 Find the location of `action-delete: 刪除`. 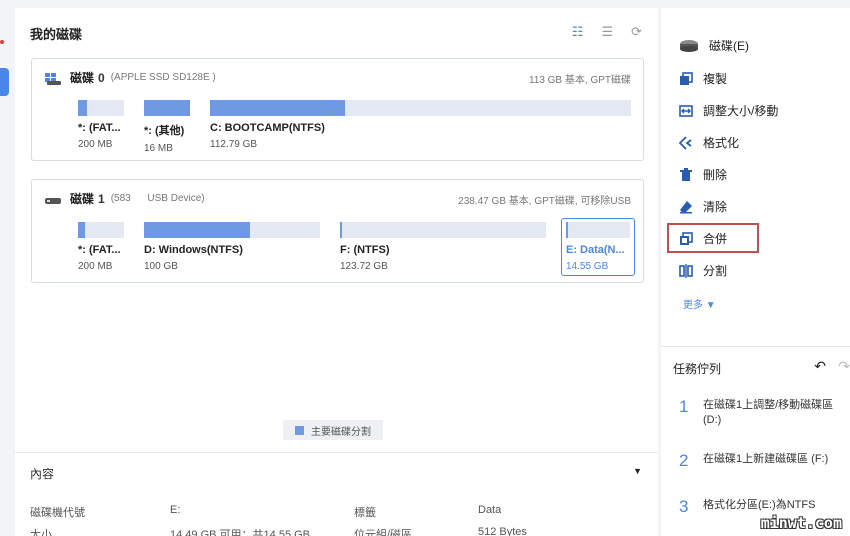

action-delete: 刪除 is located at coordinates (703, 174).